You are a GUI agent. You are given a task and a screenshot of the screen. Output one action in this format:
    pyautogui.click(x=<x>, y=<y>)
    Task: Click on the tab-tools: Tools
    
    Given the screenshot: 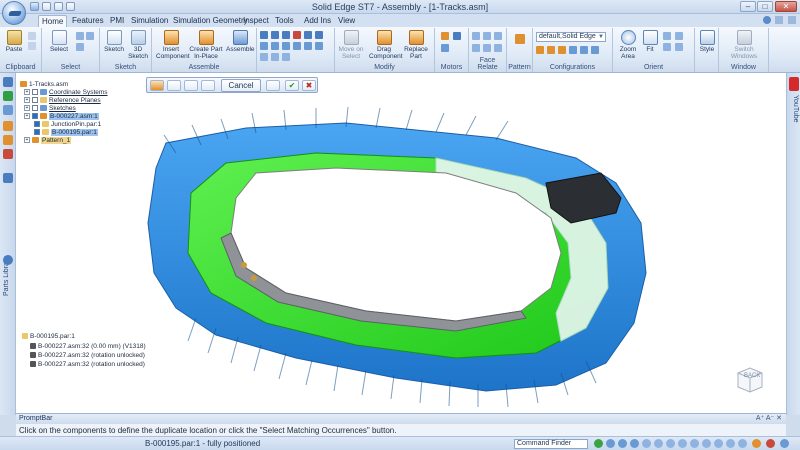 What is the action you would take?
    pyautogui.click(x=284, y=21)
    